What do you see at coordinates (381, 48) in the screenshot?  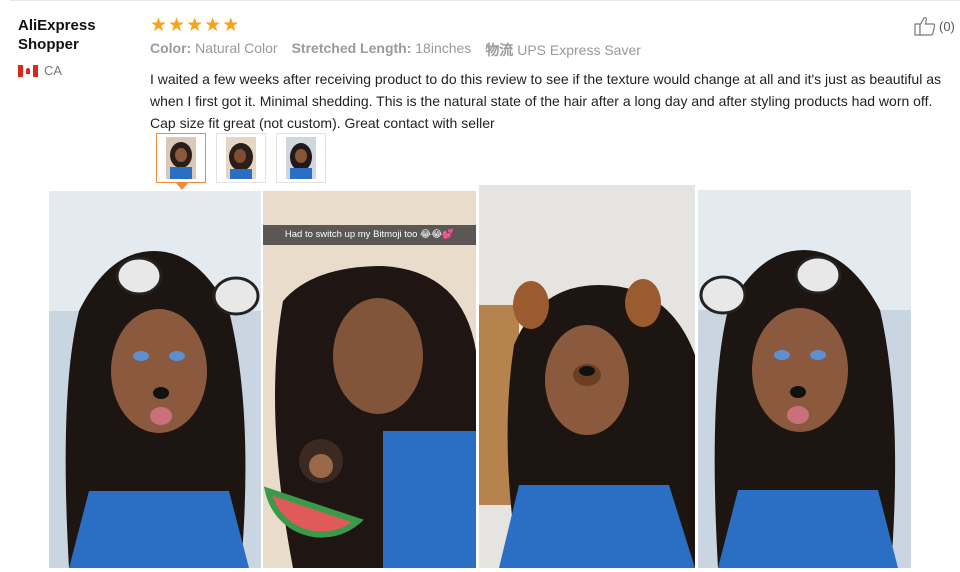 I see `attribute-length: Stretched Length: 18inches` at bounding box center [381, 48].